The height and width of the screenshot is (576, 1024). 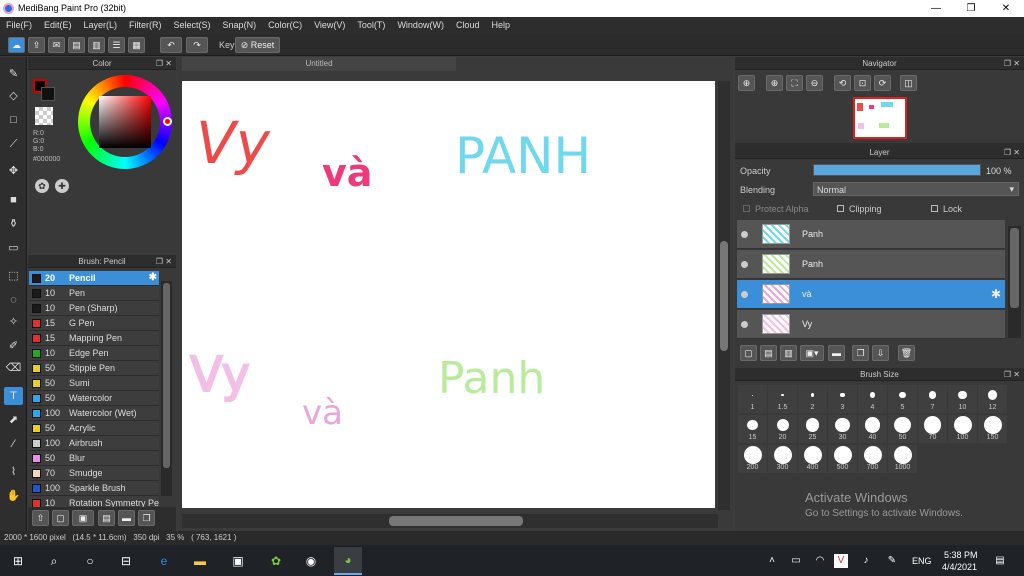 I want to click on brush-size-option: 40, so click(x=872, y=429).